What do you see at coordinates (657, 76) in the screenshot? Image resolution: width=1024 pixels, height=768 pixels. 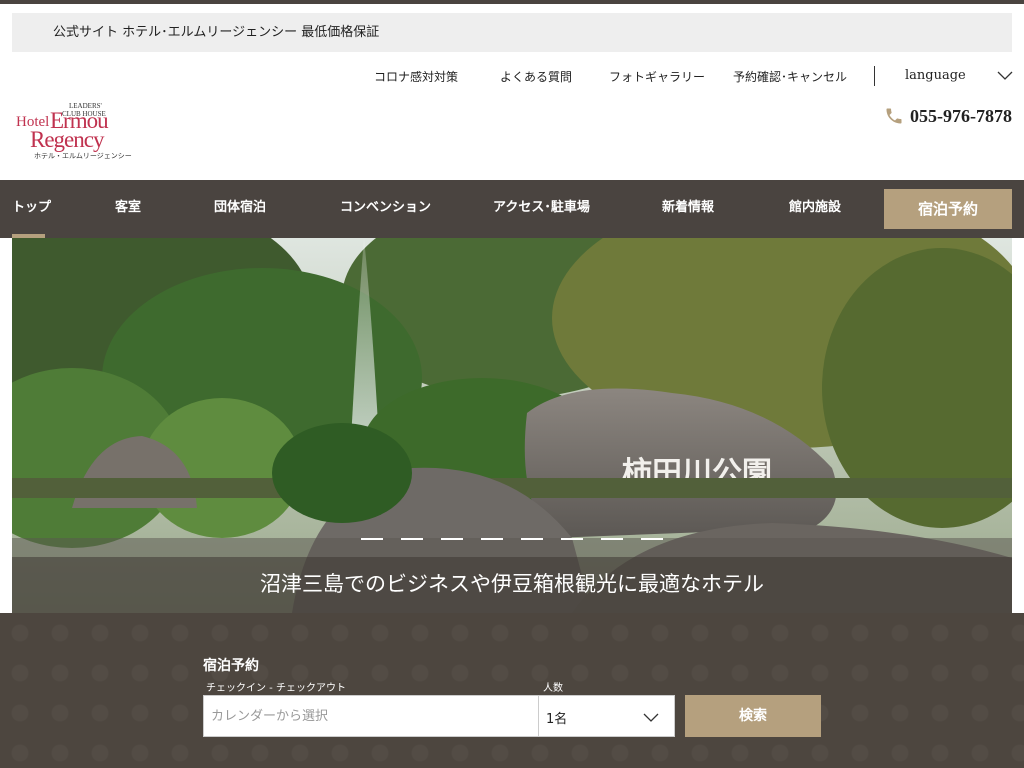 I see `utility-link-gallery: フォトギャラリー` at bounding box center [657, 76].